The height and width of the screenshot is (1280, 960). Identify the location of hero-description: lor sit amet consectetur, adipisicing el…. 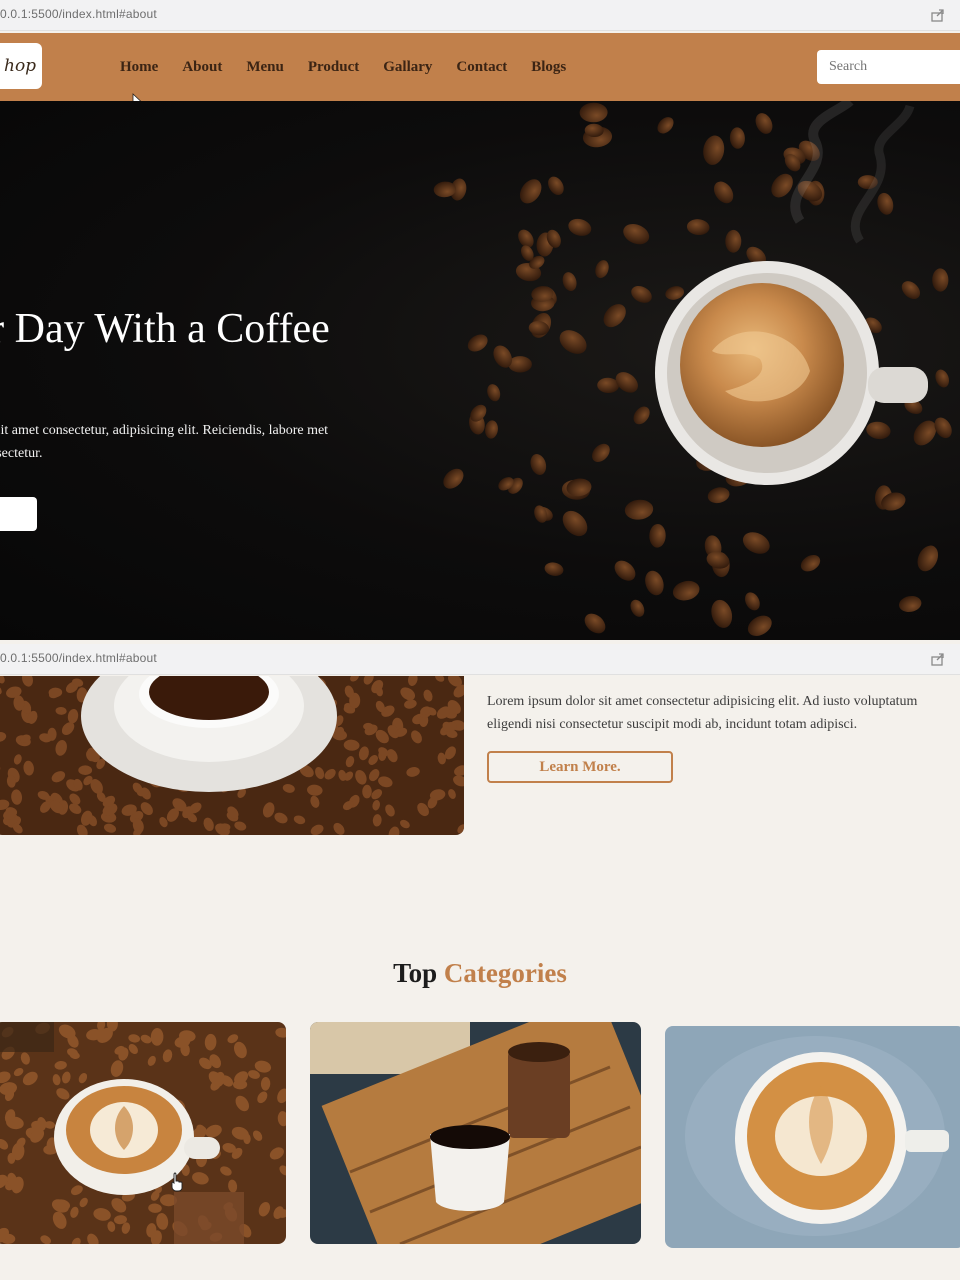
(164, 442).